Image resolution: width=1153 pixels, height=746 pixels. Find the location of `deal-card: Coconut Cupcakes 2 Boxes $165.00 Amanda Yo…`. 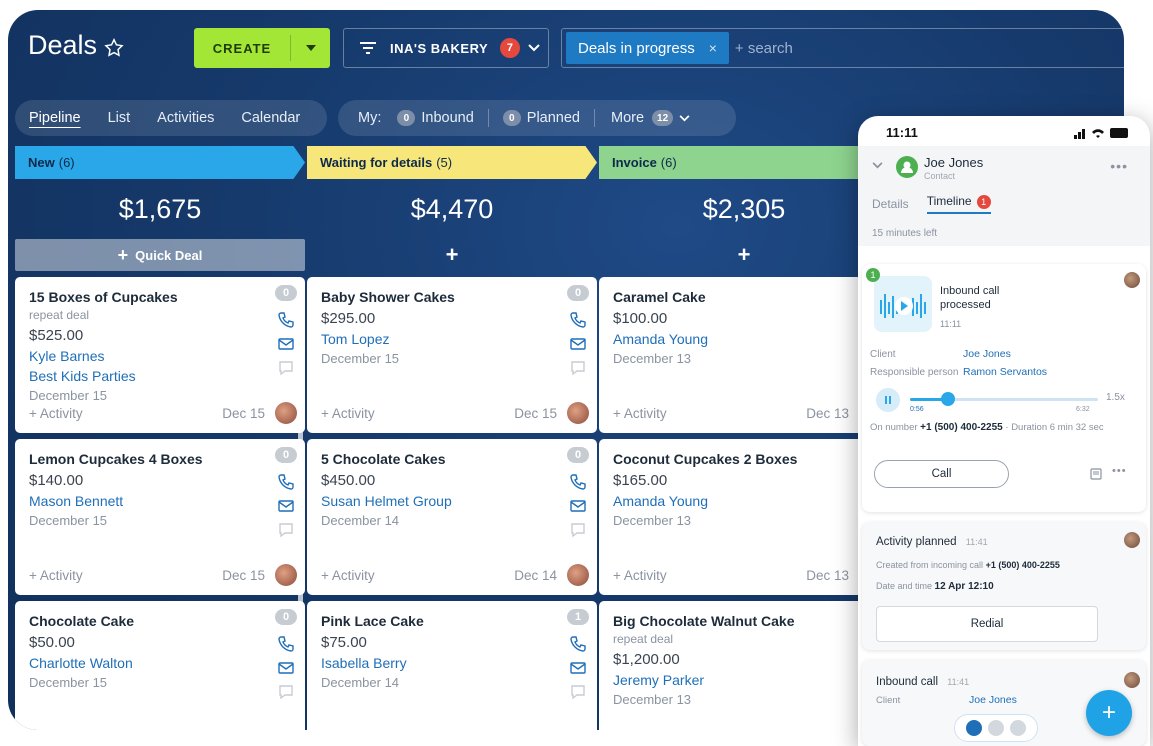

deal-card: Coconut Cupcakes 2 Boxes $165.00 Amanda Yo… is located at coordinates (744, 517).